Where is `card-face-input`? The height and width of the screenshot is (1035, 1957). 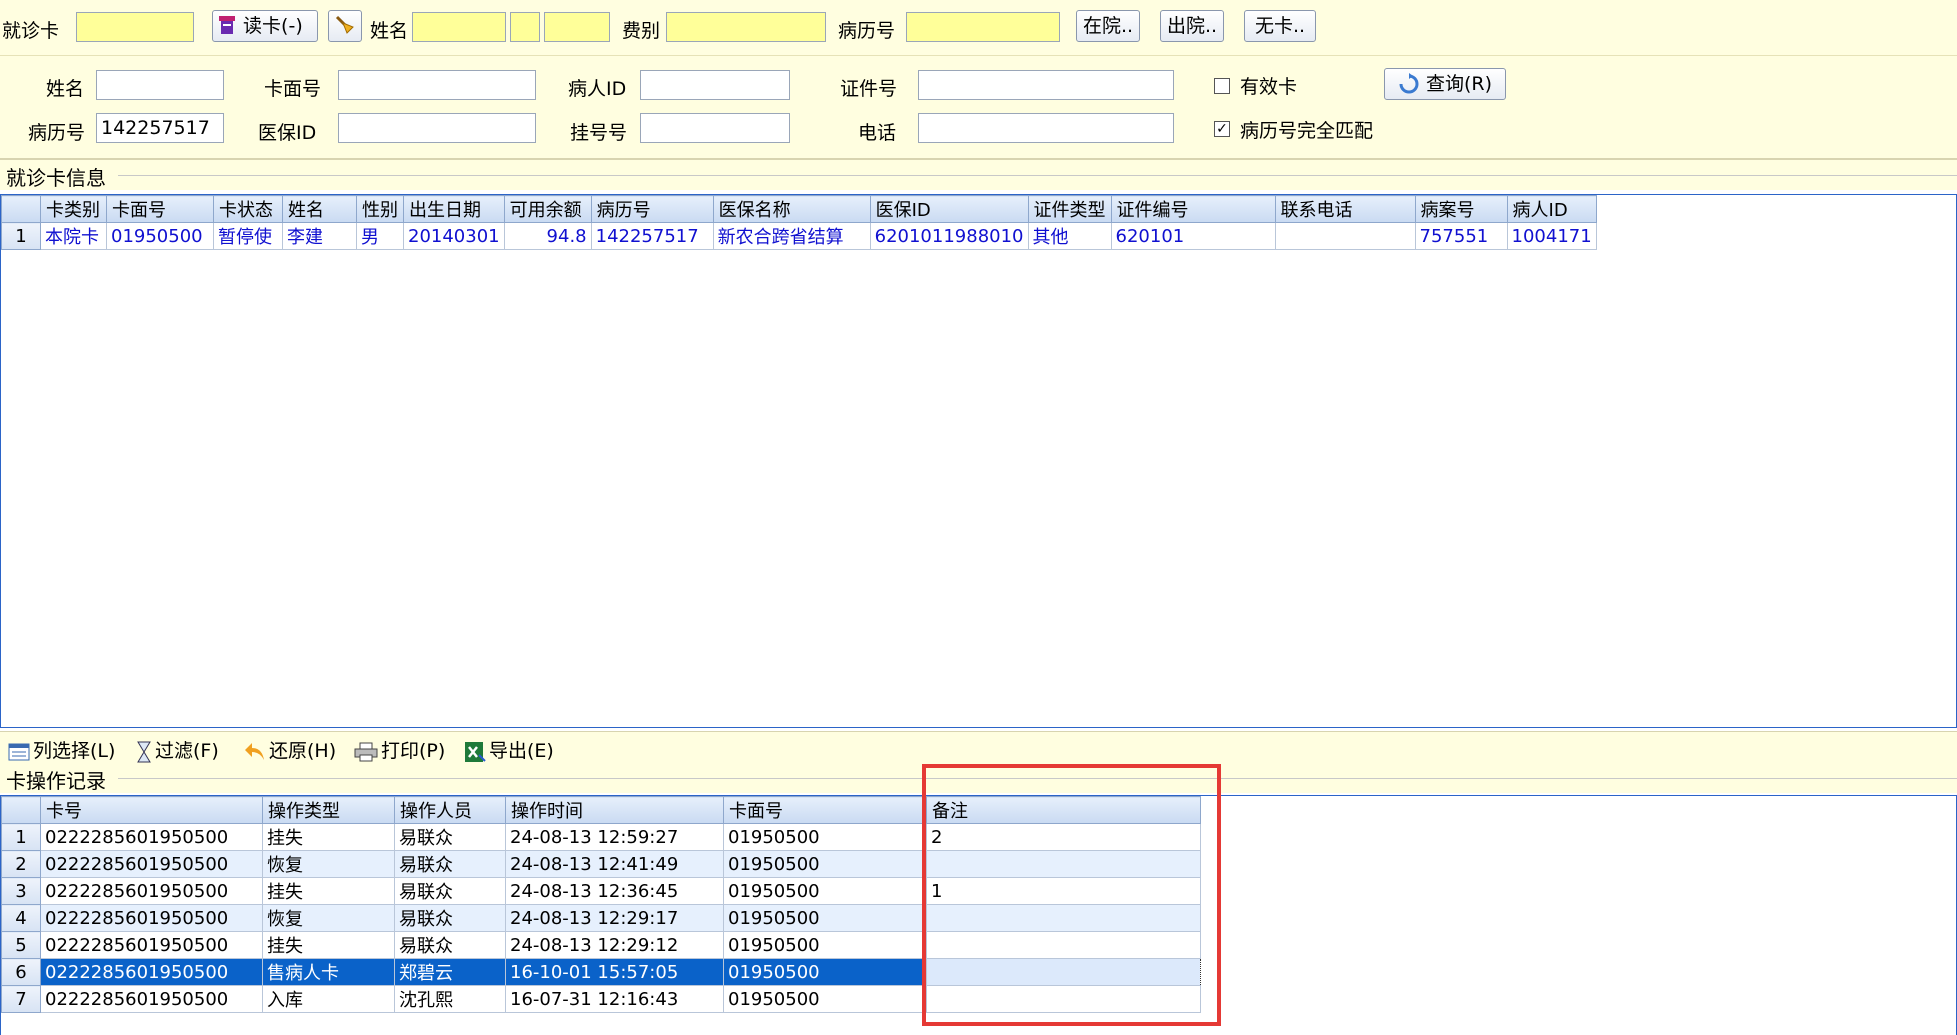 card-face-input is located at coordinates (437, 85).